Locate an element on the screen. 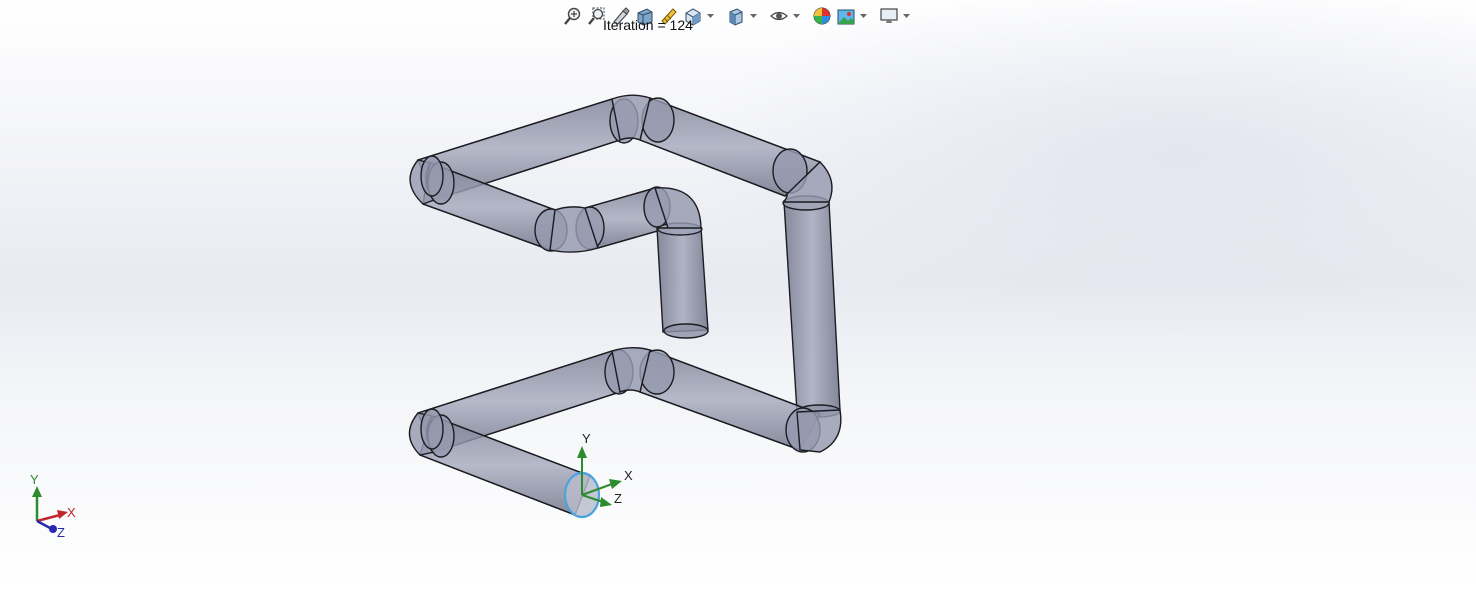  view-orientation-dropdown is located at coordinates (710, 16).